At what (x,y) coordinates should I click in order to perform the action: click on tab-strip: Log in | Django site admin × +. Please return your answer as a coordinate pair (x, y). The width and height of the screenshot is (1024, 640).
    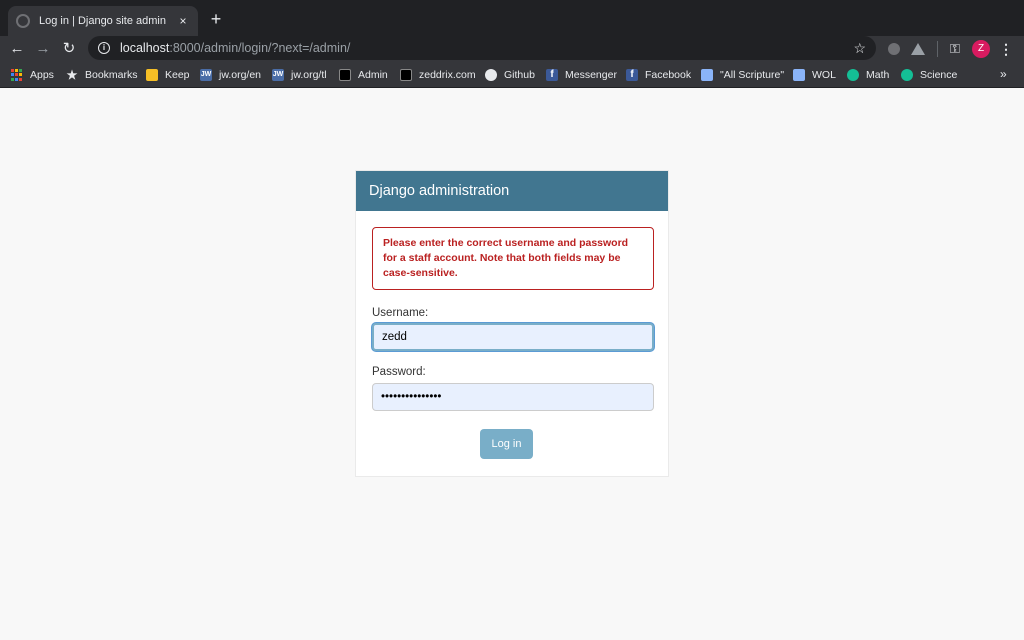
    Looking at the image, I should click on (512, 18).